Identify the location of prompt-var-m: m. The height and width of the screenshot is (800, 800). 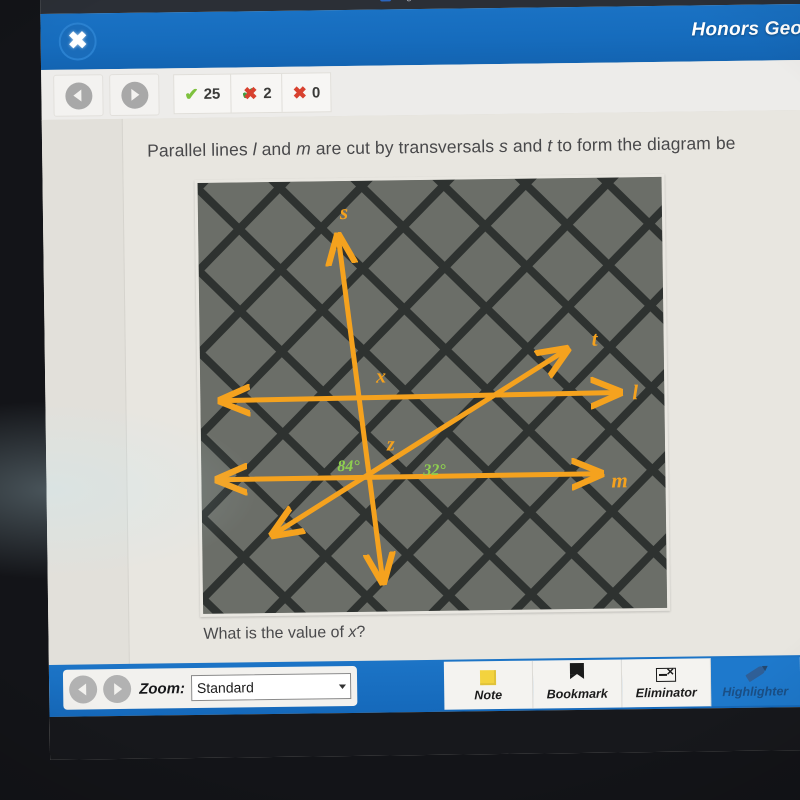
(303, 148).